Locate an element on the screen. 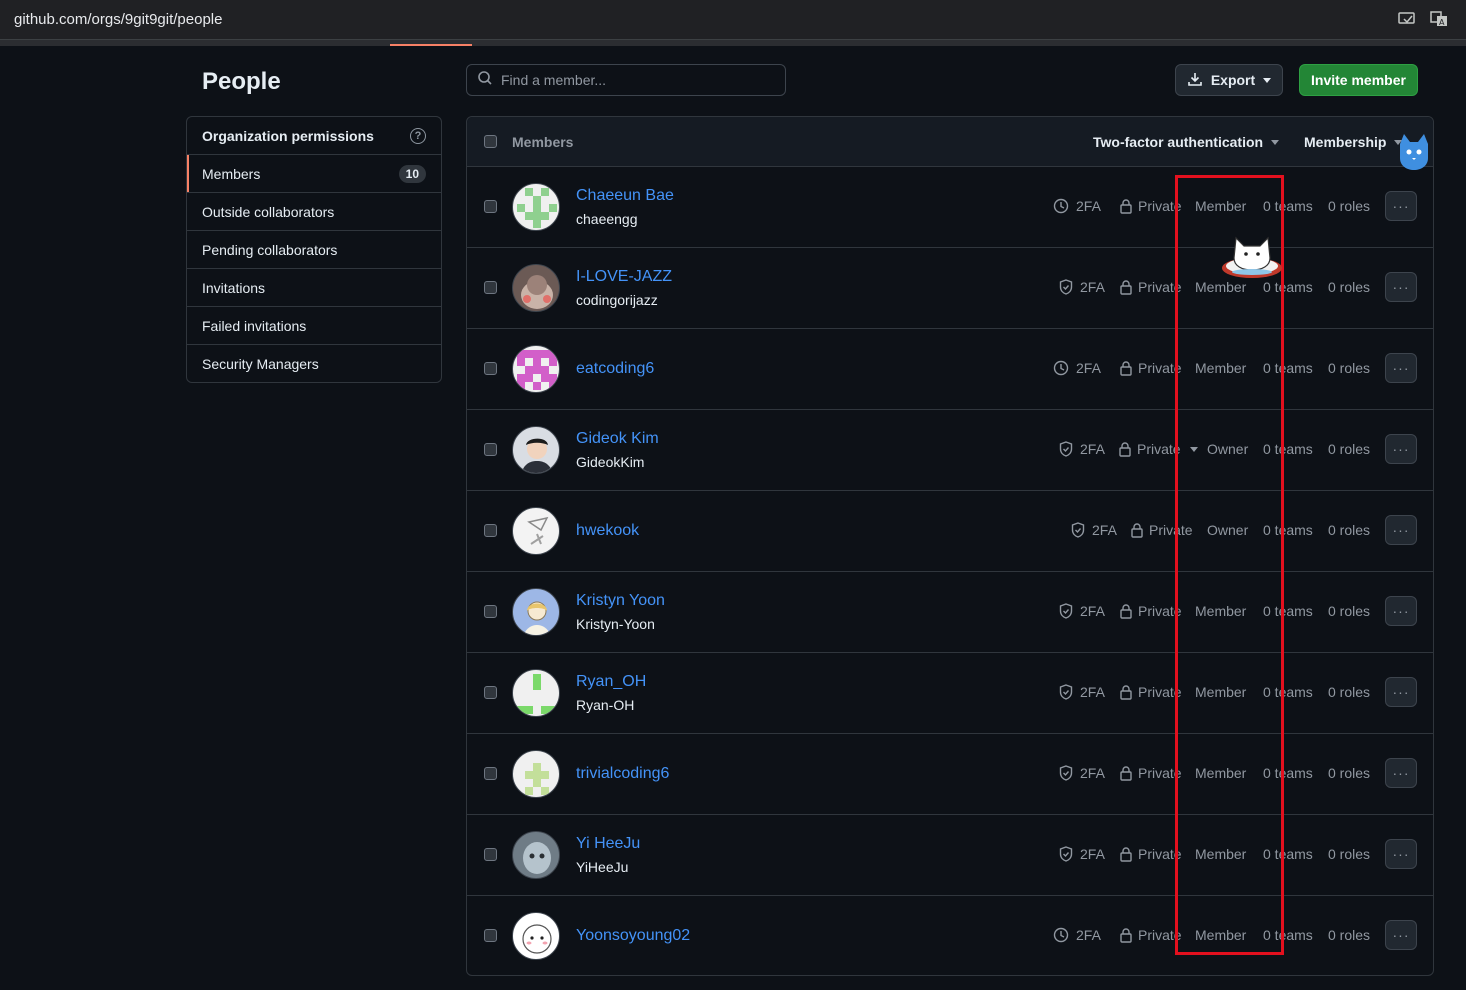  sidebar-item-members: Members 10 is located at coordinates (314, 174).